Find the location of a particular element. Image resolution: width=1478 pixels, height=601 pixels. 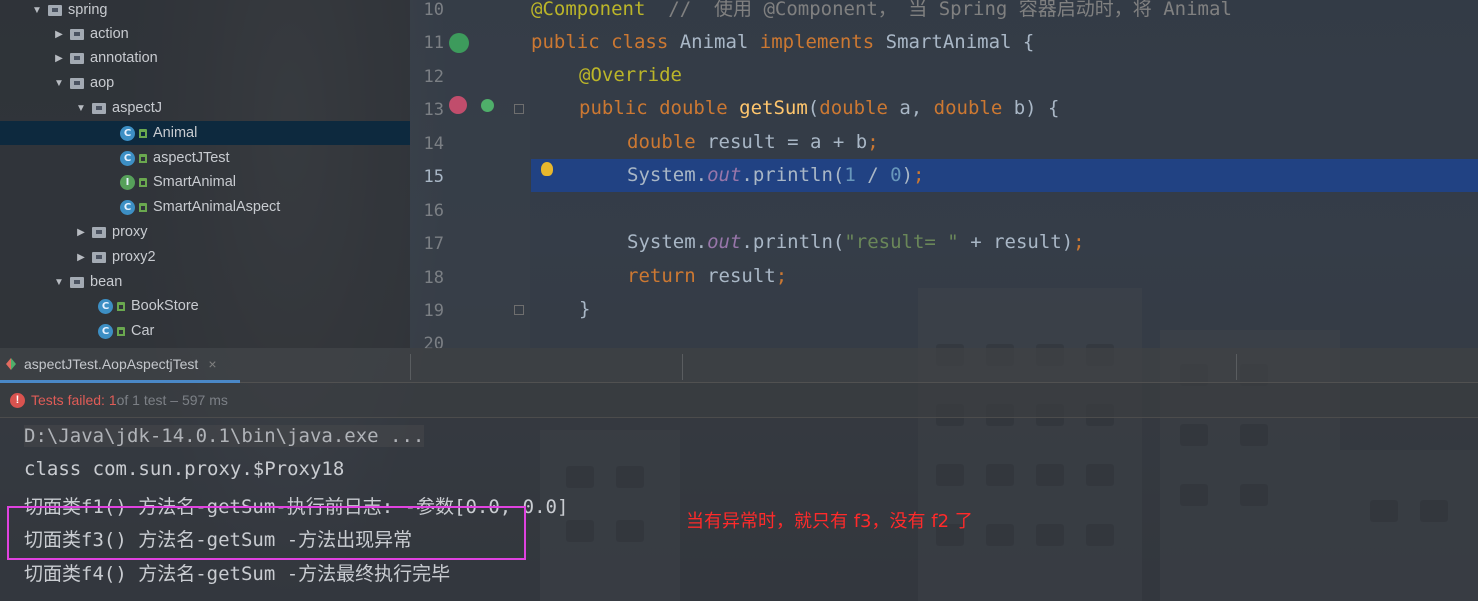

tree-item-aspectjtest: CaspectJTest is located at coordinates (175, 158).